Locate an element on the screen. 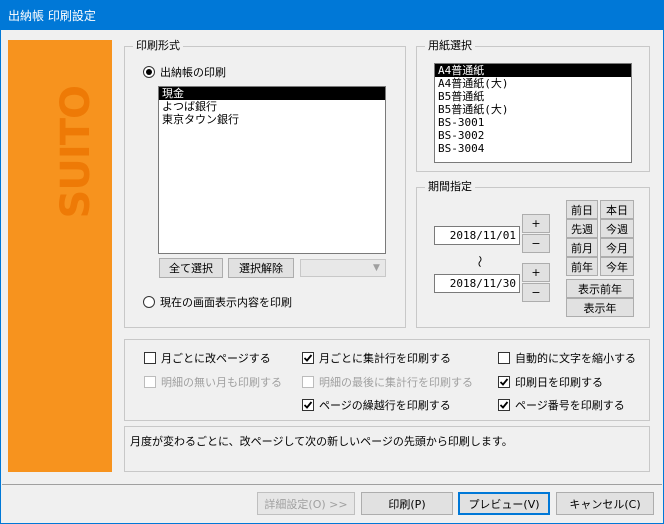 This screenshot has height=524, width=664. radio-print-ledger-dot is located at coordinates (149, 72).